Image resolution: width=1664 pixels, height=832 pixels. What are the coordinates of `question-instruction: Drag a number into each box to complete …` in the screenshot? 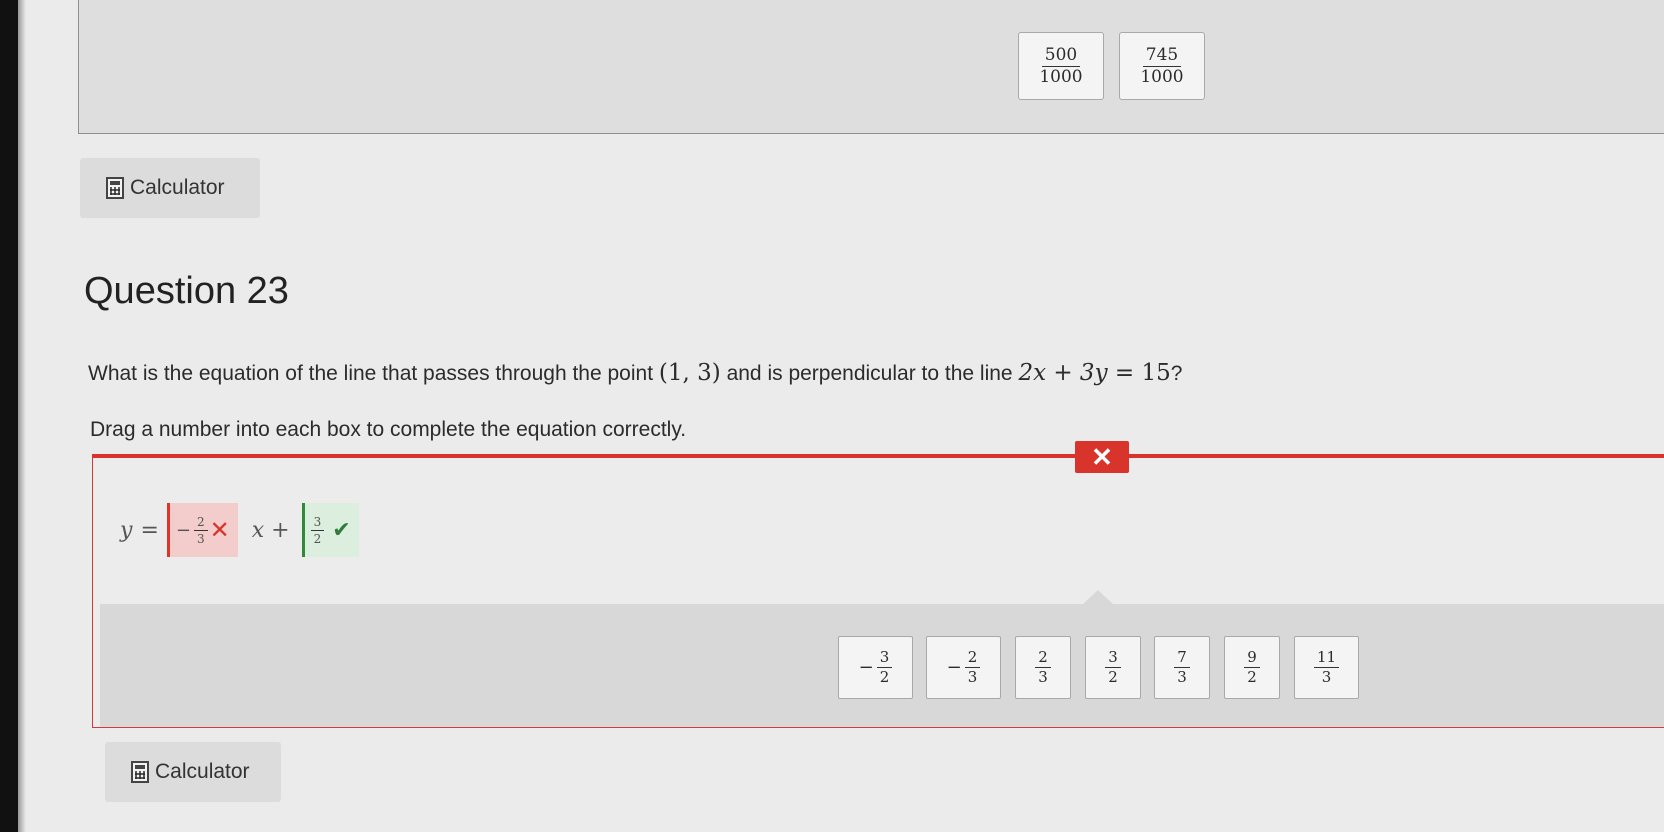 It's located at (388, 429).